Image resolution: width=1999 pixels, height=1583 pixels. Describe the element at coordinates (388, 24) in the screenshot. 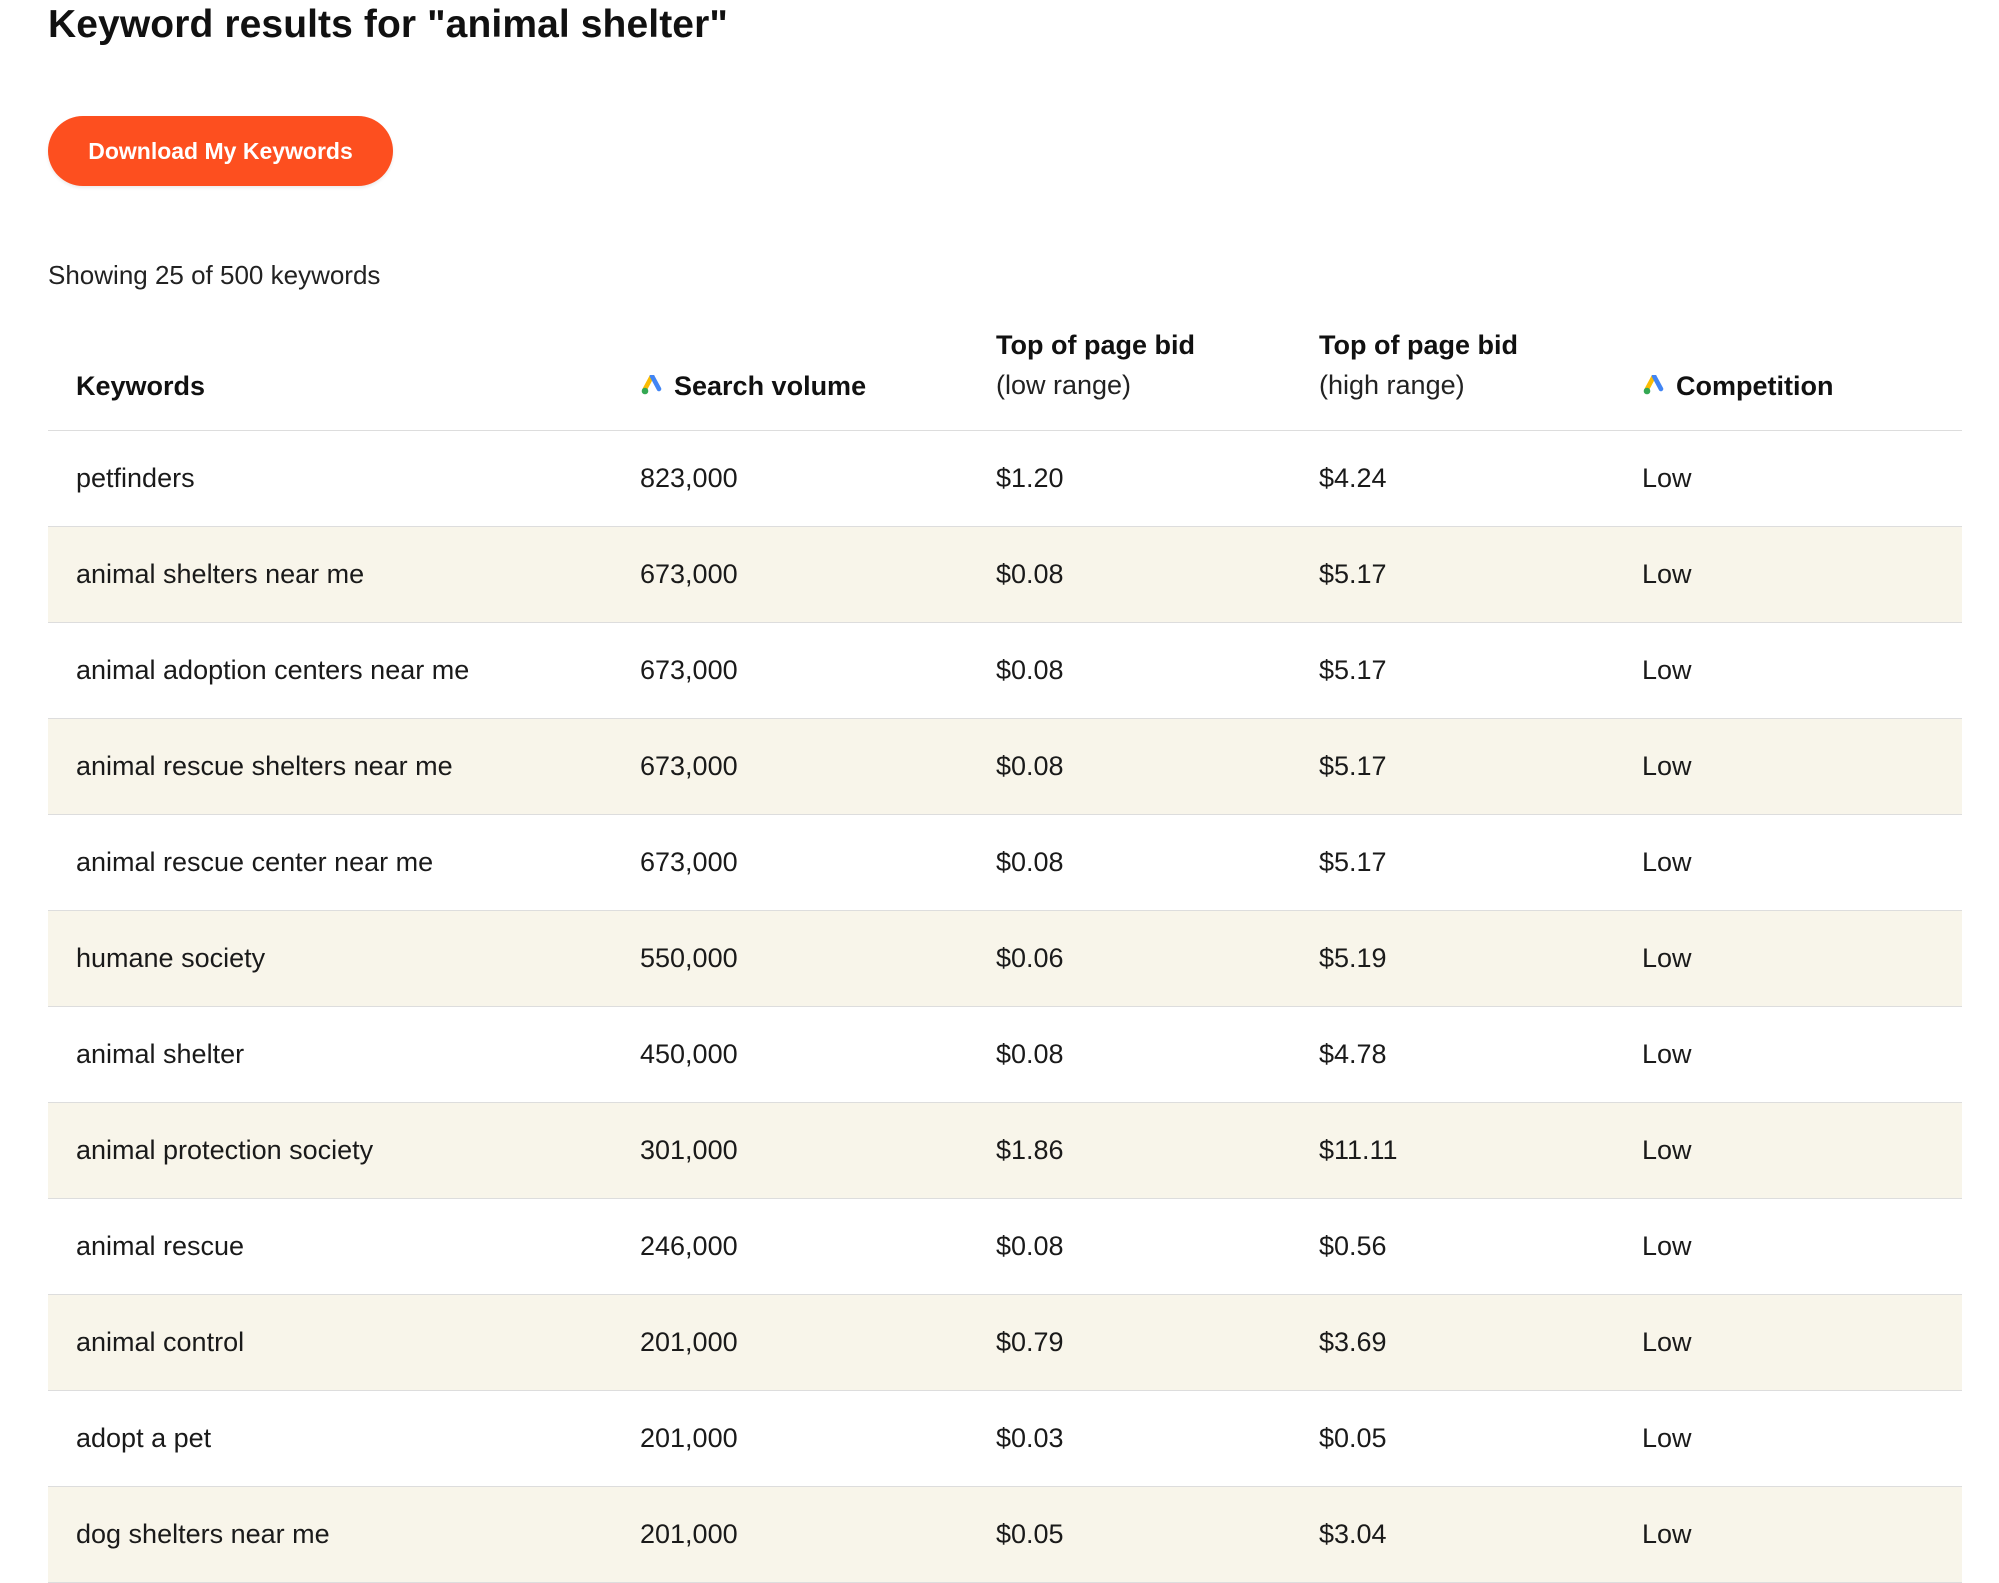

I see `page-title: Keyword results for "animal shelter"` at that location.